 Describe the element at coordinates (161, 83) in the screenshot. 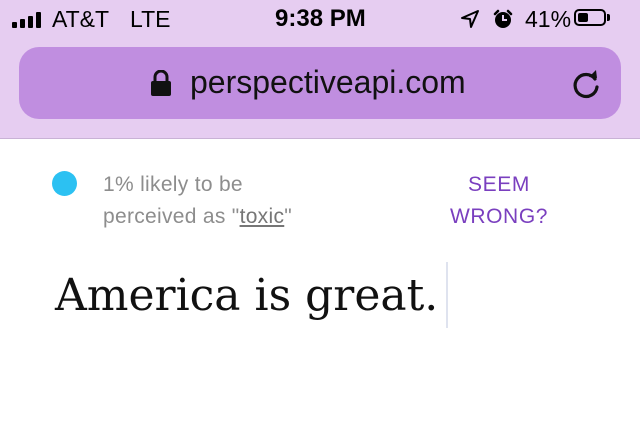

I see `lock-icon` at that location.